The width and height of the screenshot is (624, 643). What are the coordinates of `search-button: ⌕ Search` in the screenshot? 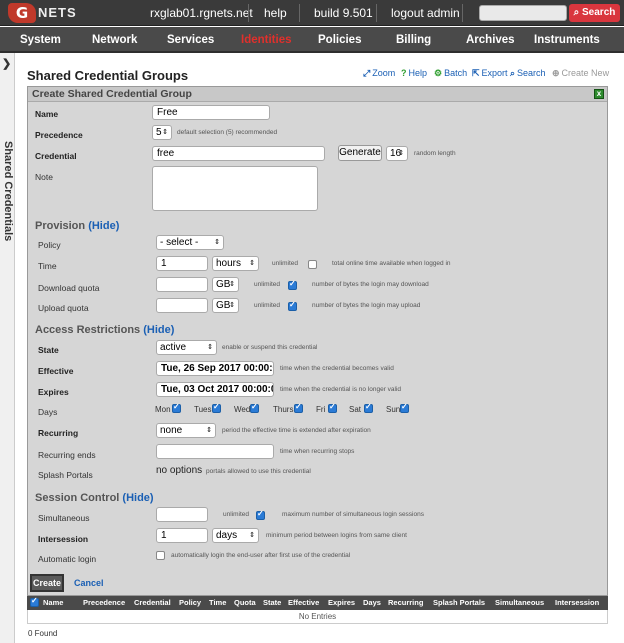 It's located at (528, 73).